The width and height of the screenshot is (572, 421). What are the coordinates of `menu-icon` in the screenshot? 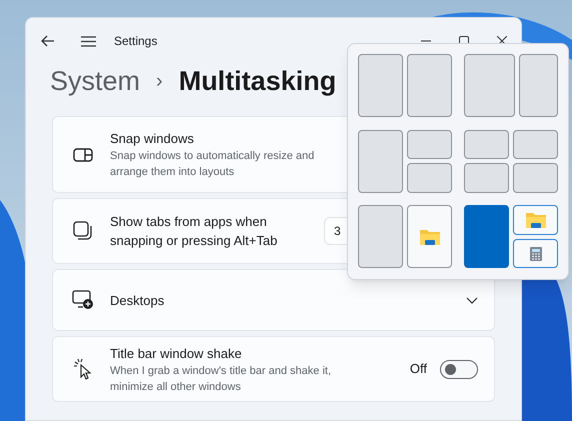 It's located at (88, 41).